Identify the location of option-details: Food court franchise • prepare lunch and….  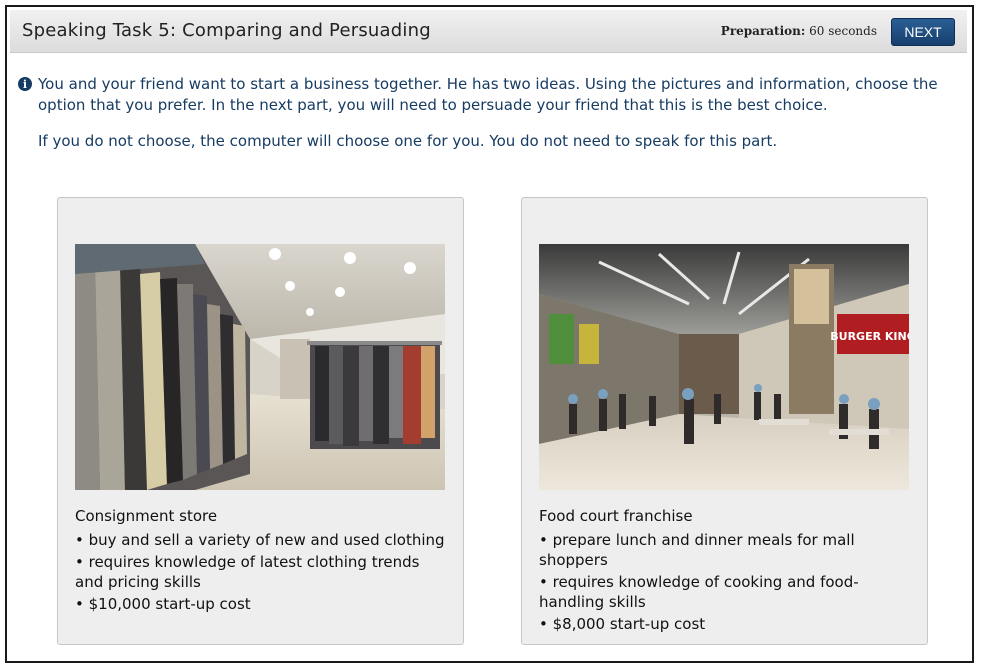
(726, 571).